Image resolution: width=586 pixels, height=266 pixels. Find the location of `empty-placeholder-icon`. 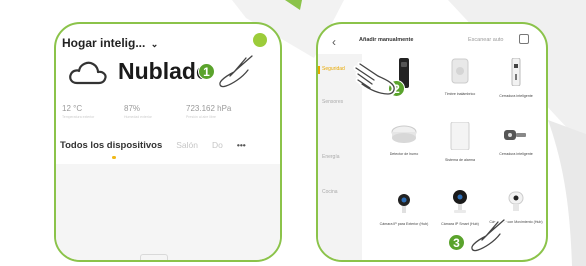

empty-placeholder-icon is located at coordinates (154, 257).